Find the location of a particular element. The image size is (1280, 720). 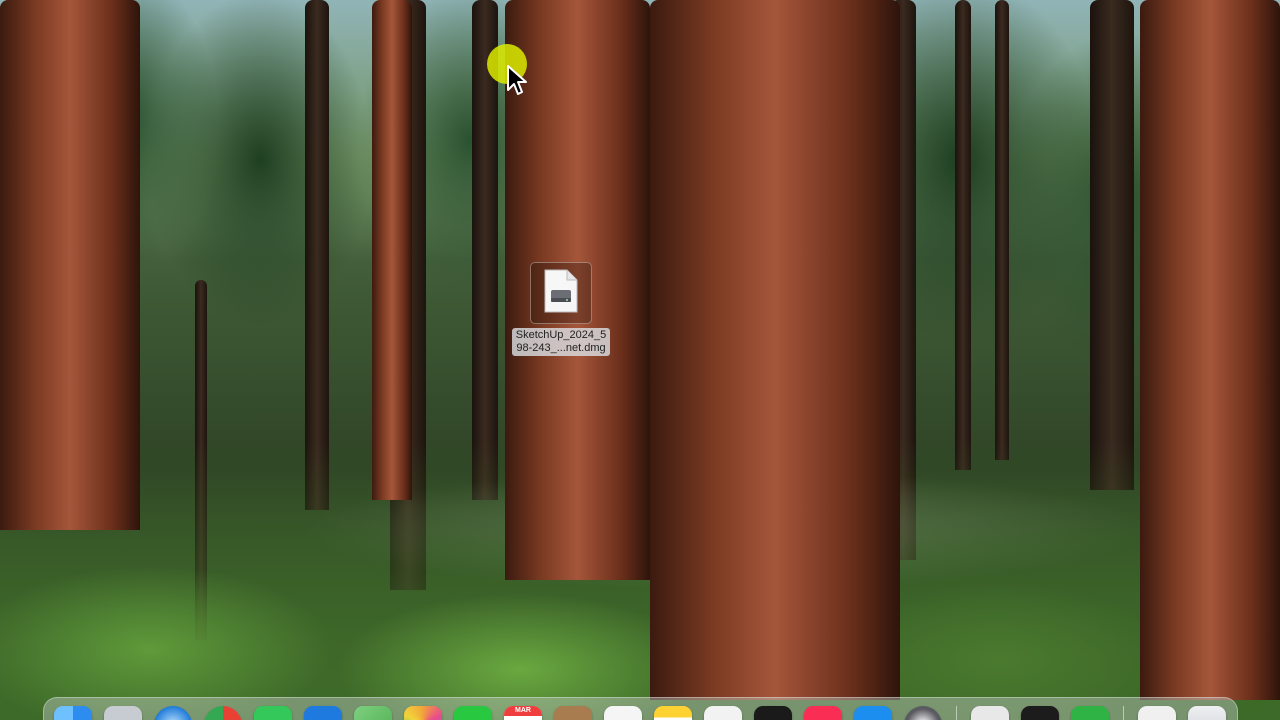

desktop-file-dmg: SketchUp_2024_5 98-243_...net.dmg is located at coordinates (561, 309).